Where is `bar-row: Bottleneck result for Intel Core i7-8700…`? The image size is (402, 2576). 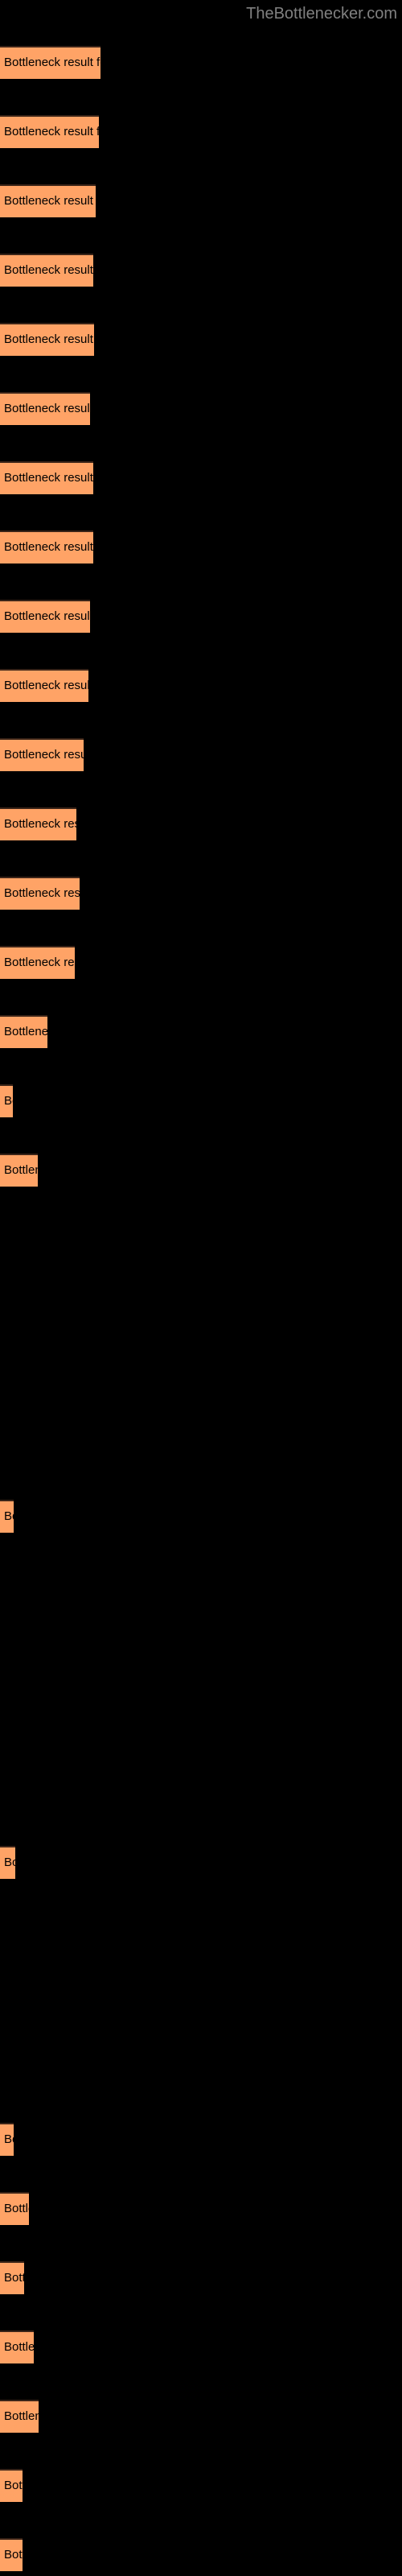
bar-row: Bottleneck result for Intel Core i7-8700… is located at coordinates (46, 547).